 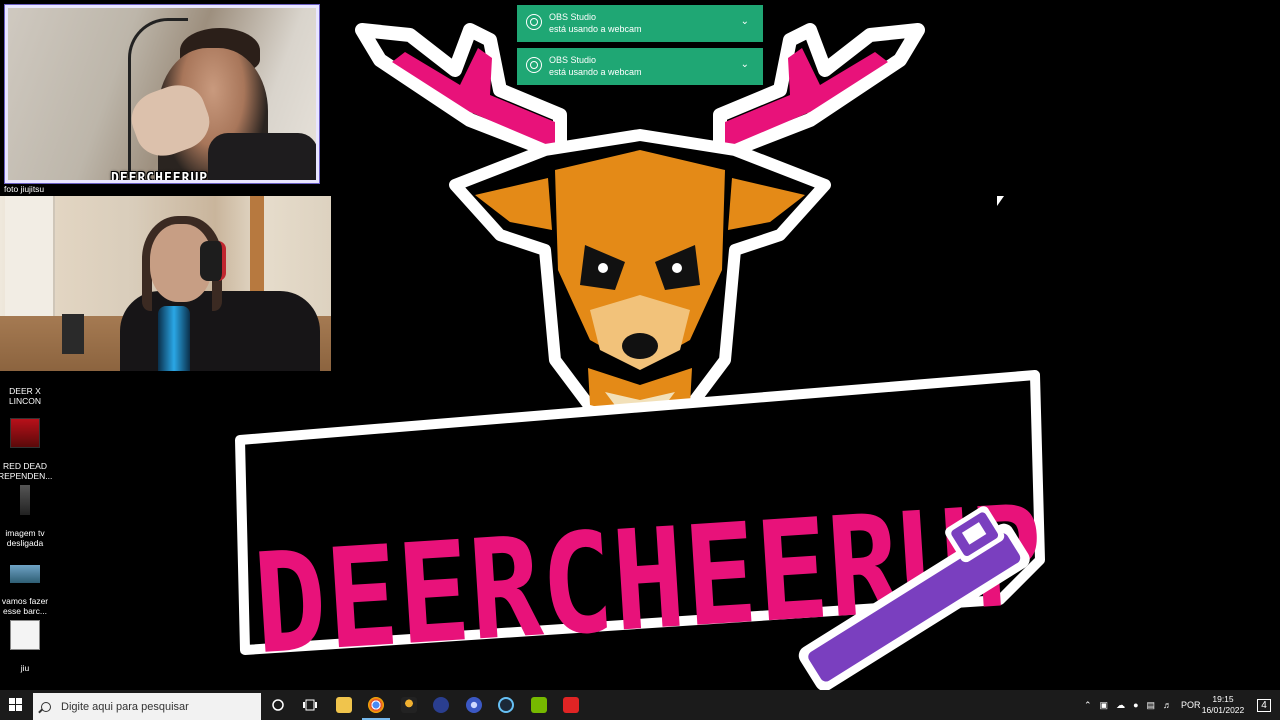 I want to click on chevron-up-icon: ⌃, so click(x=1088, y=705).